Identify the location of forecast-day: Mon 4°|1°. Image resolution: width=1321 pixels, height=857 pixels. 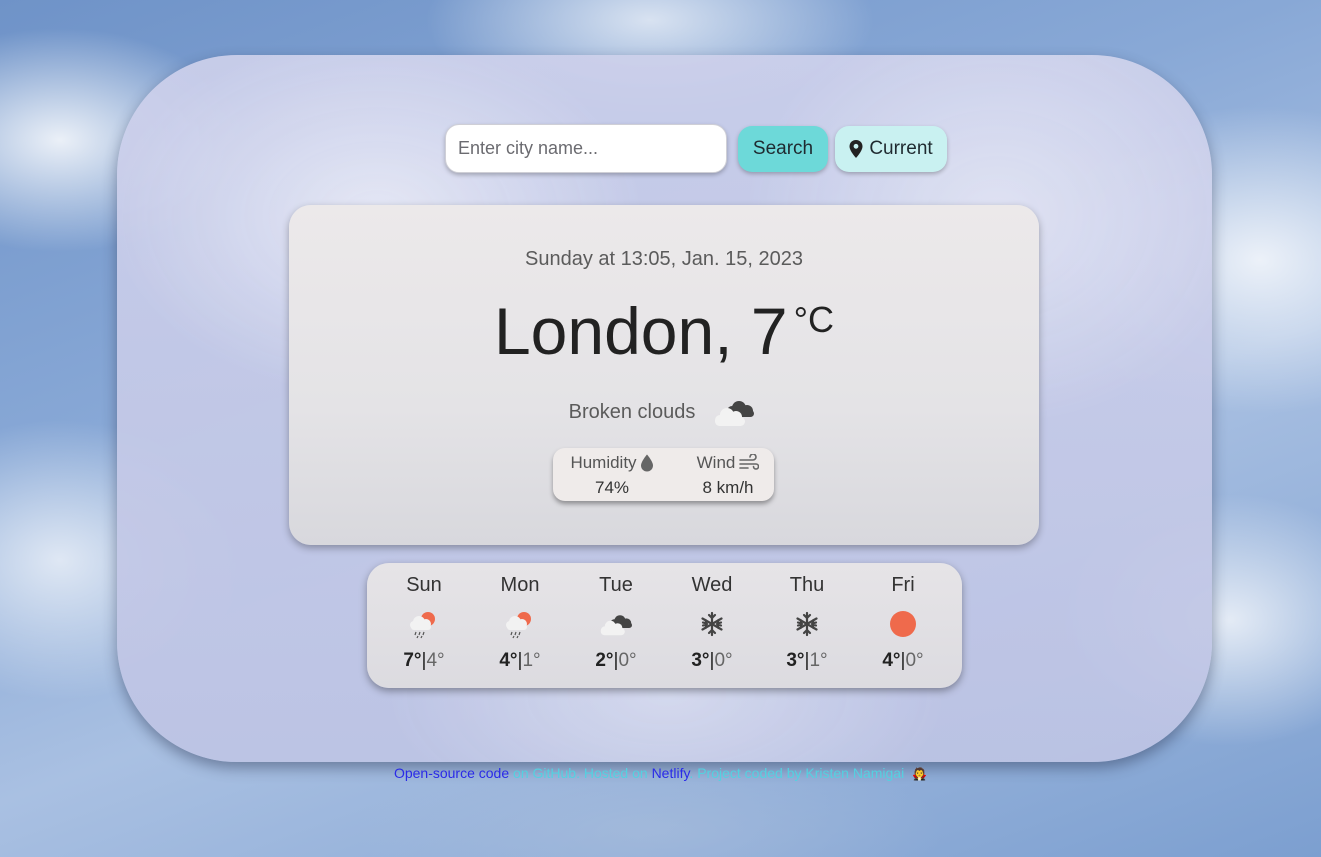
(520, 617).